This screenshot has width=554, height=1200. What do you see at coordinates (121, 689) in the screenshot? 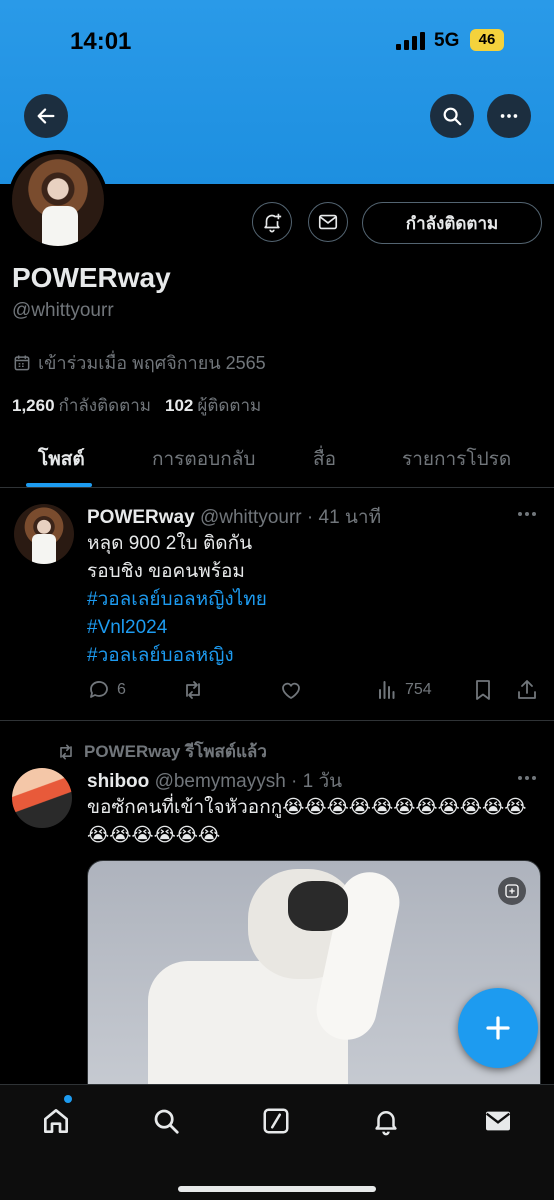
I see `reply-count: 6` at bounding box center [121, 689].